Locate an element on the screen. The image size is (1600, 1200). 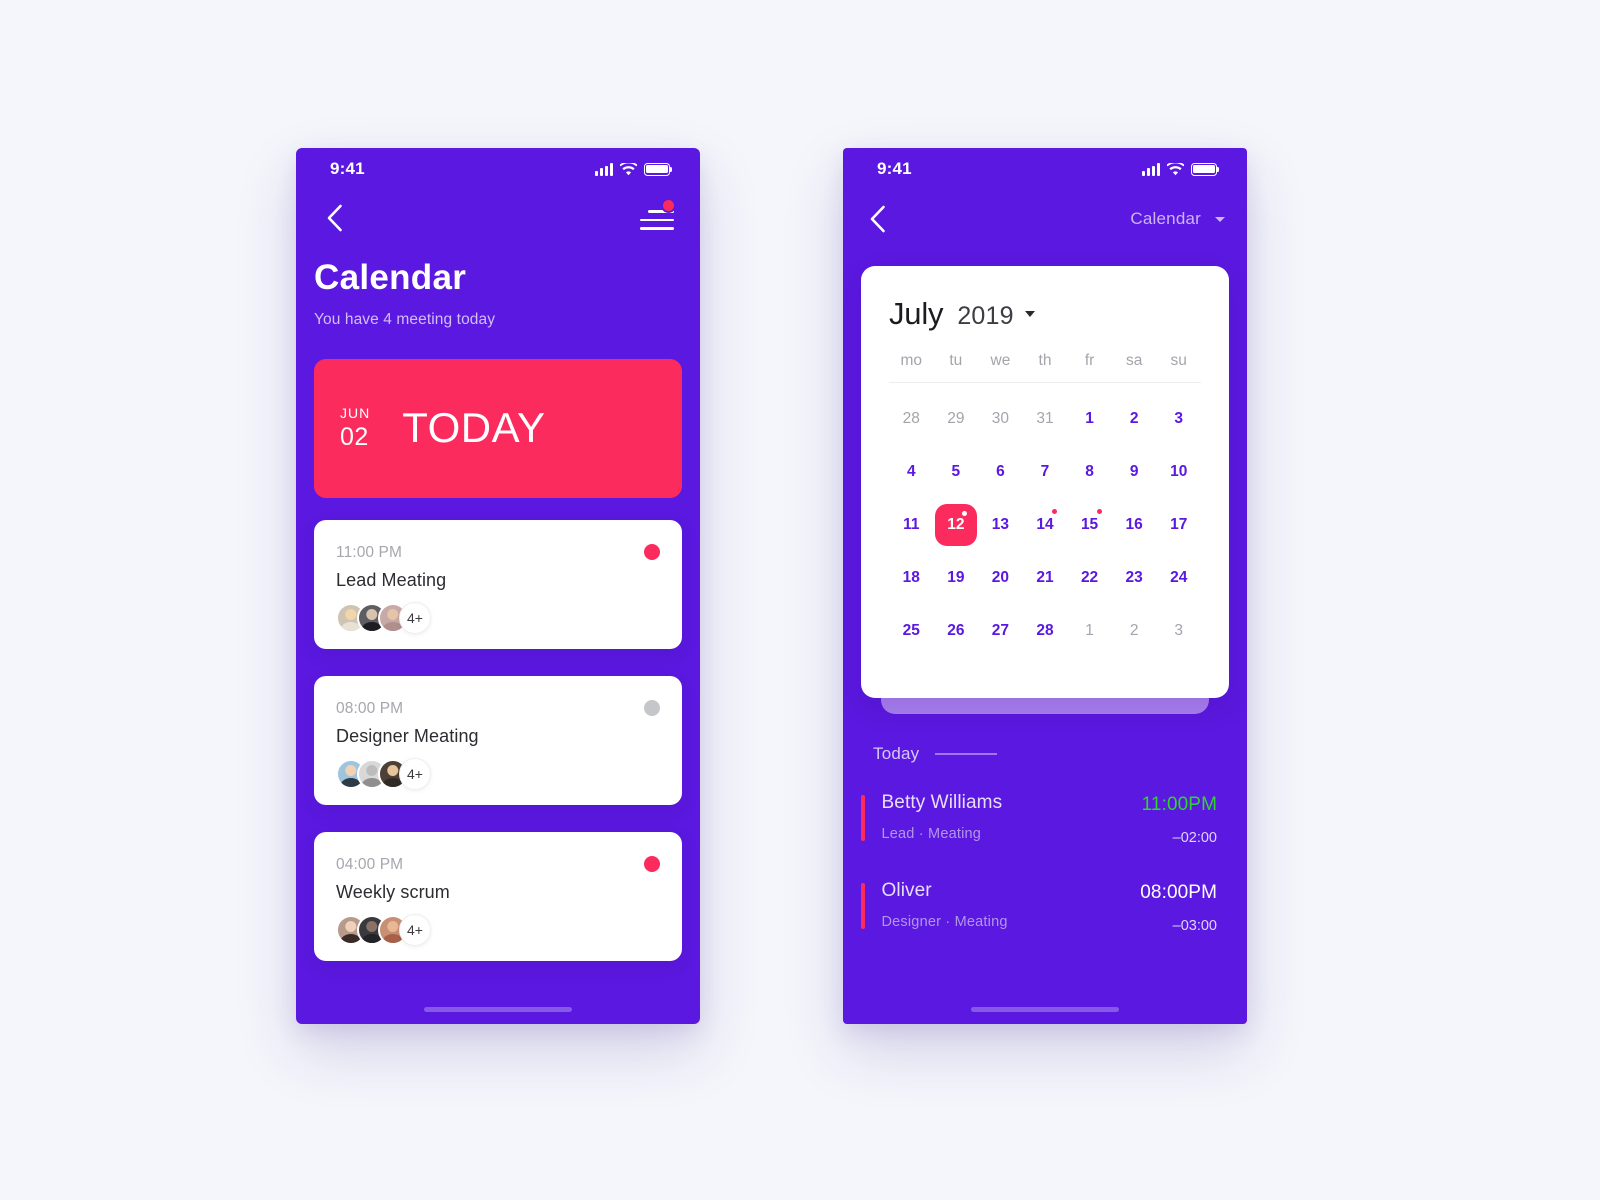
calendar-day-number: 1 is located at coordinates (1089, 418).